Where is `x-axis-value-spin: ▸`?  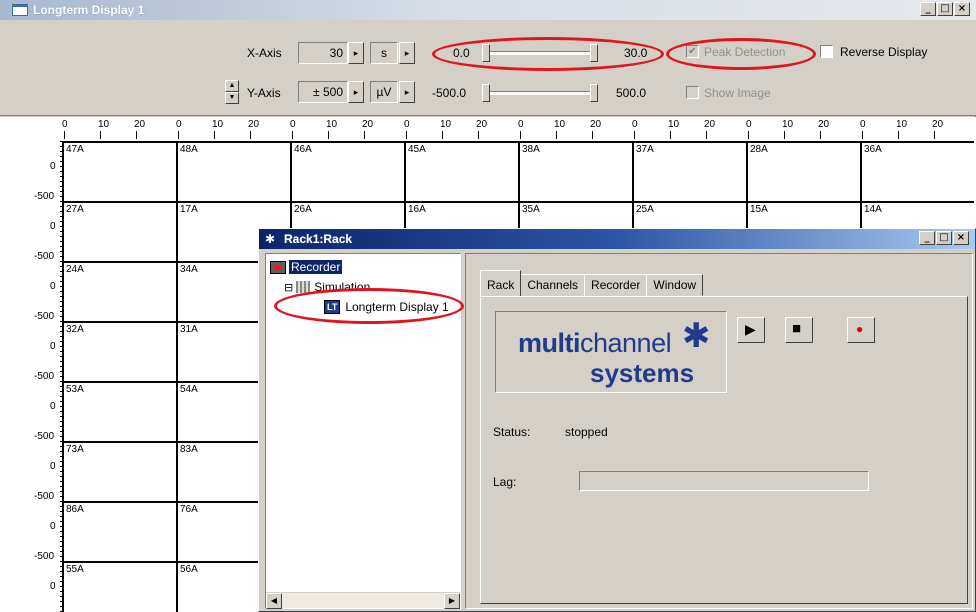
x-axis-value-spin: ▸ is located at coordinates (356, 53).